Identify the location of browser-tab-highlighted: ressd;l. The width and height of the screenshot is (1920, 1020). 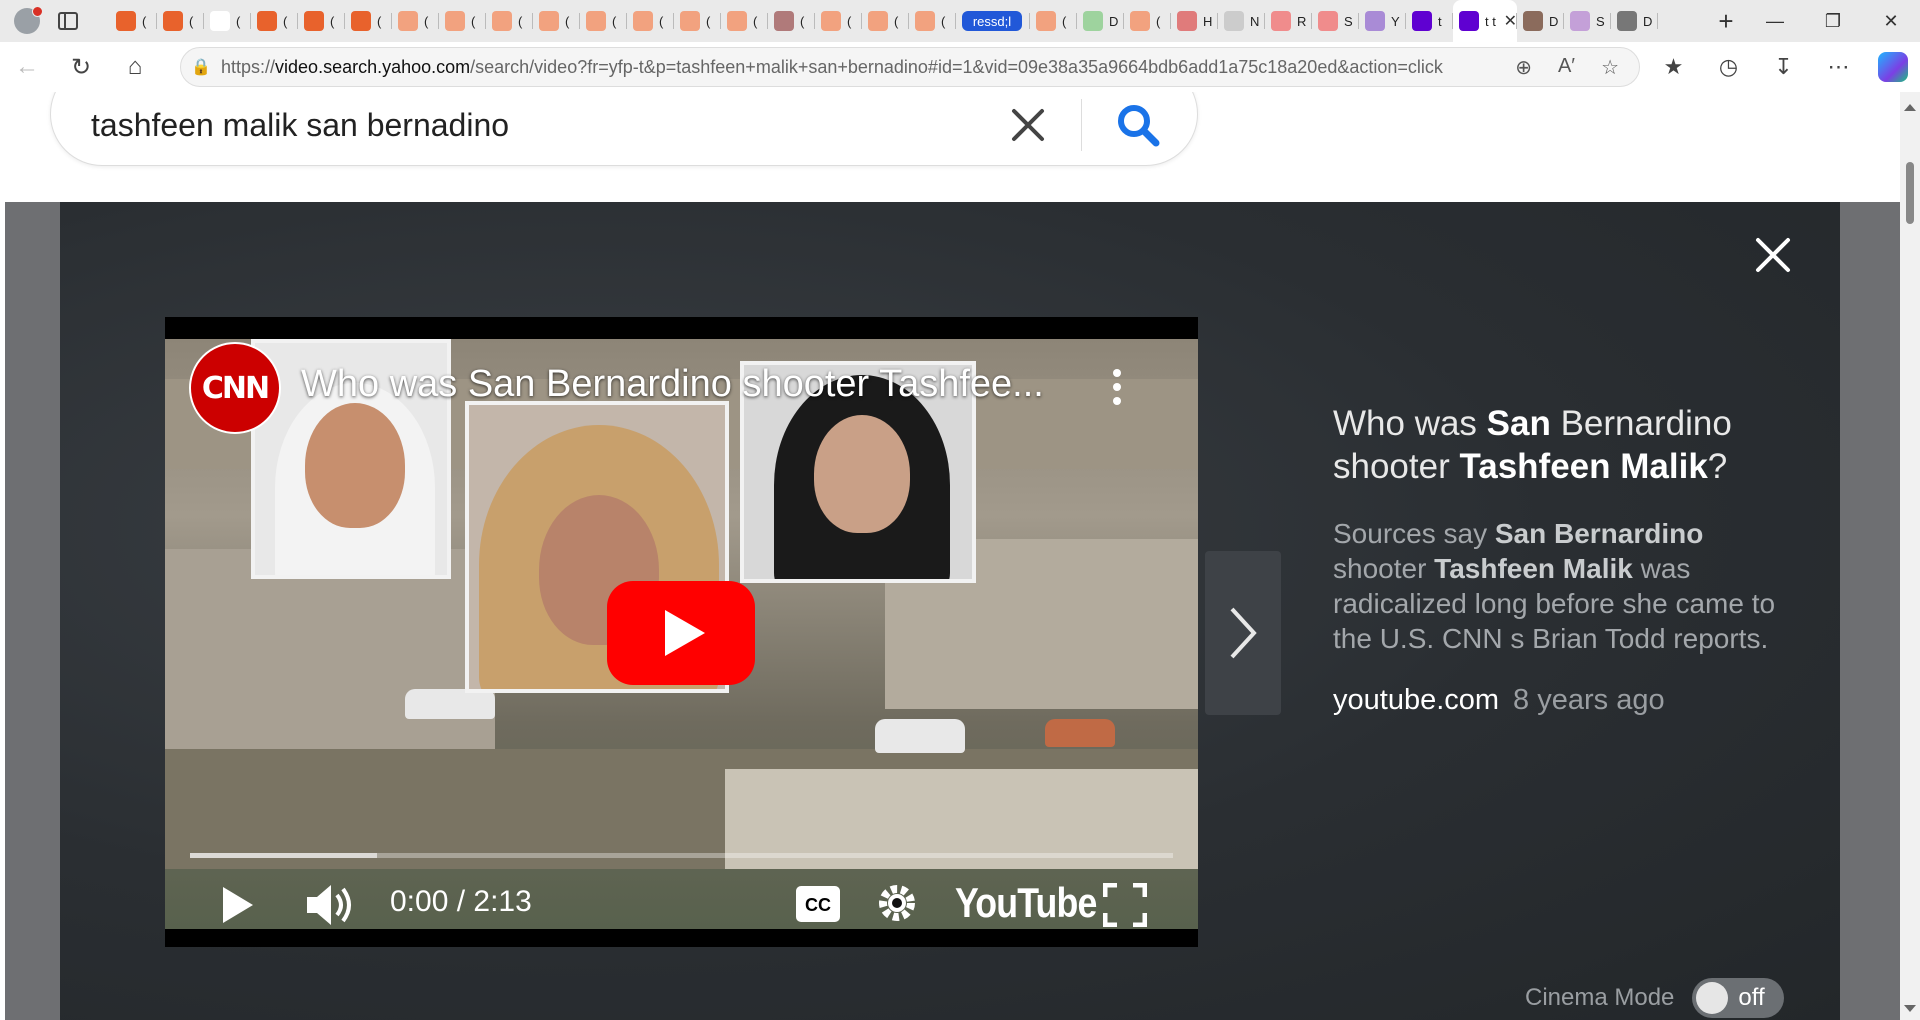
(993, 21).